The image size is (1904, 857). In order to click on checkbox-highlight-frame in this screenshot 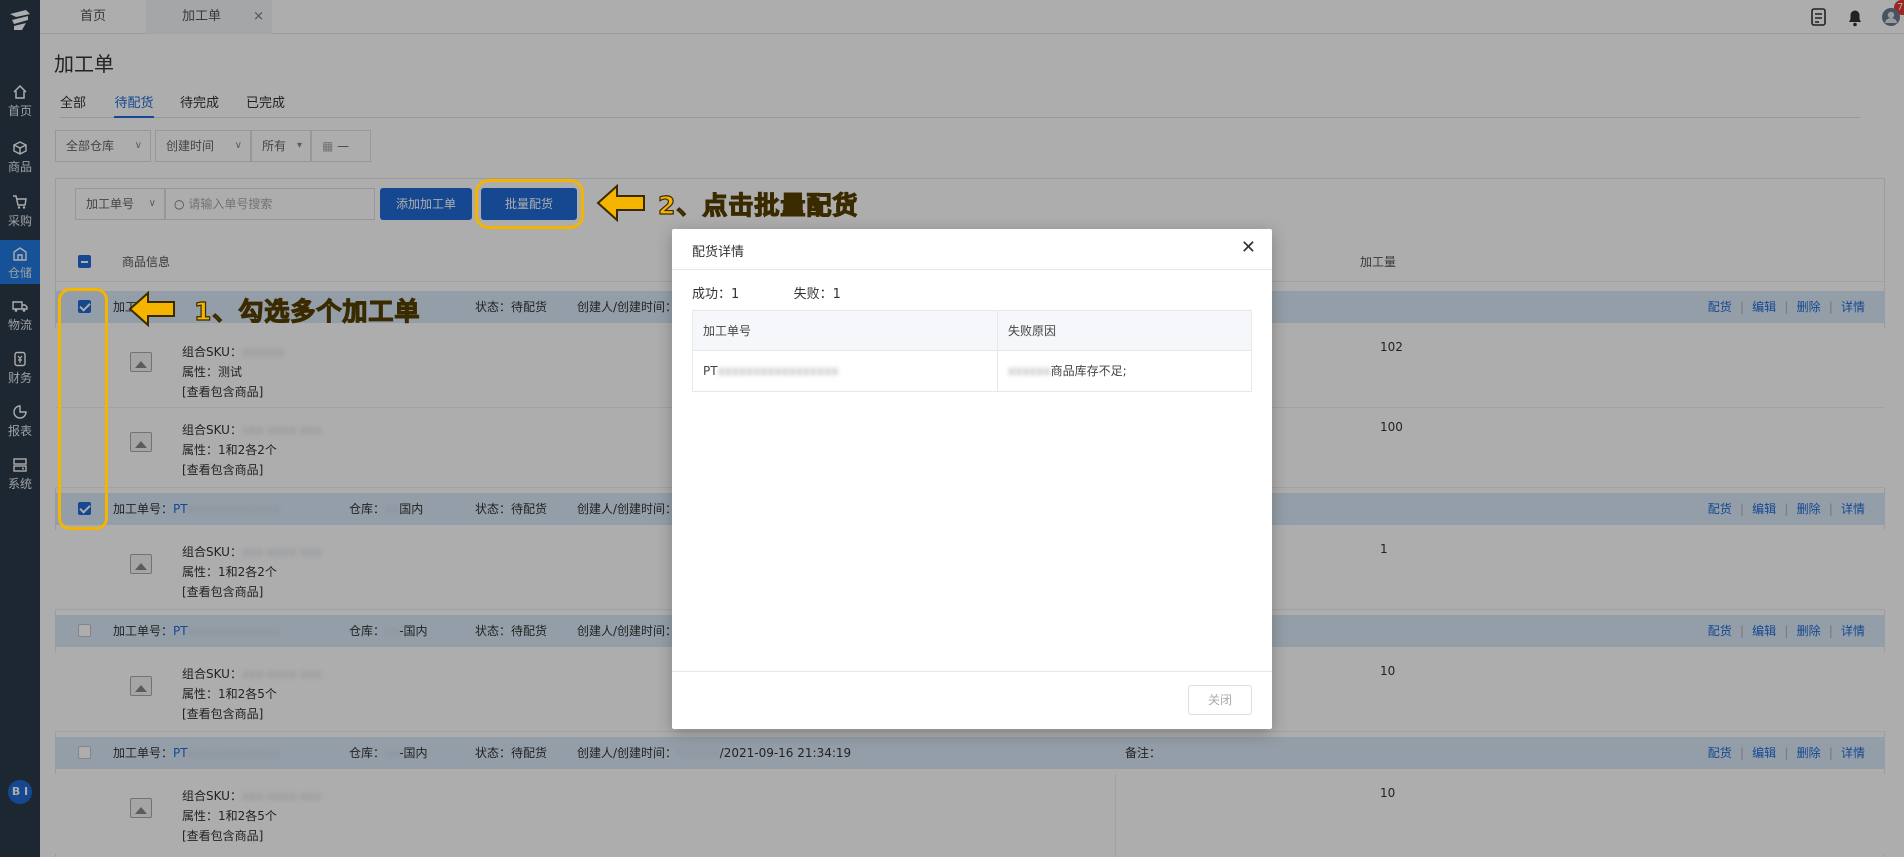, I will do `click(83, 409)`.